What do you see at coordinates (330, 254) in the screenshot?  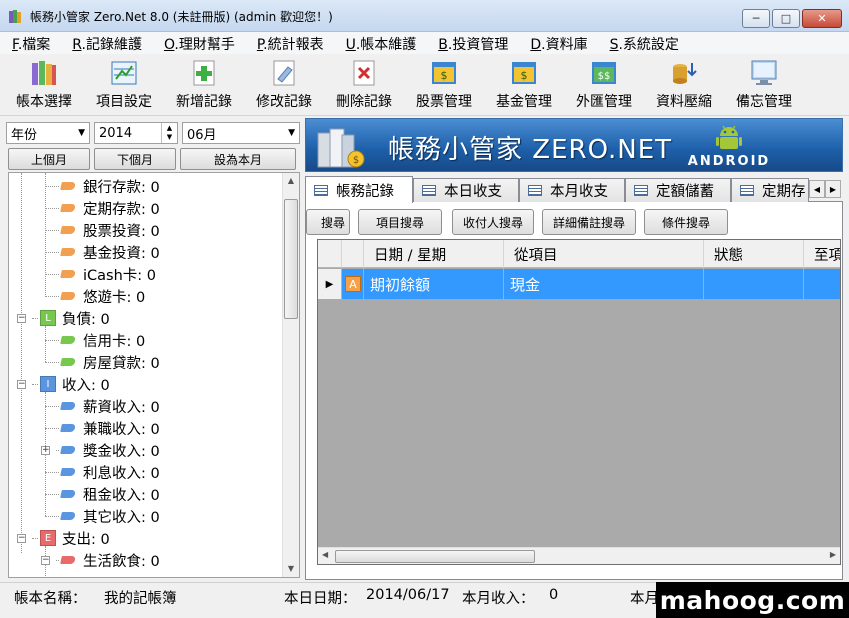 I see `row-header-corner` at bounding box center [330, 254].